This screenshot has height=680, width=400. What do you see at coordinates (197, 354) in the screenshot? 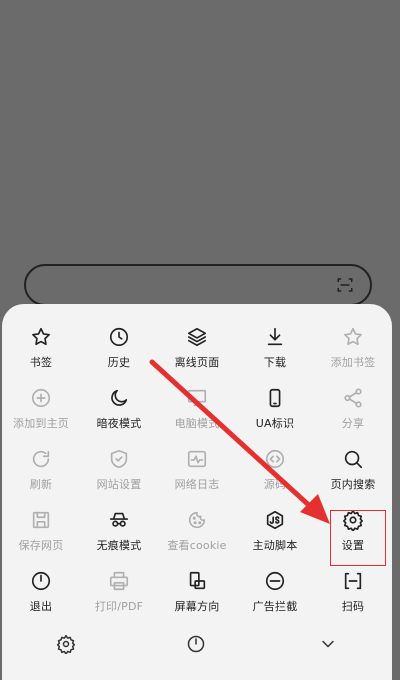
I see `menu-item: 离线页面` at bounding box center [197, 354].